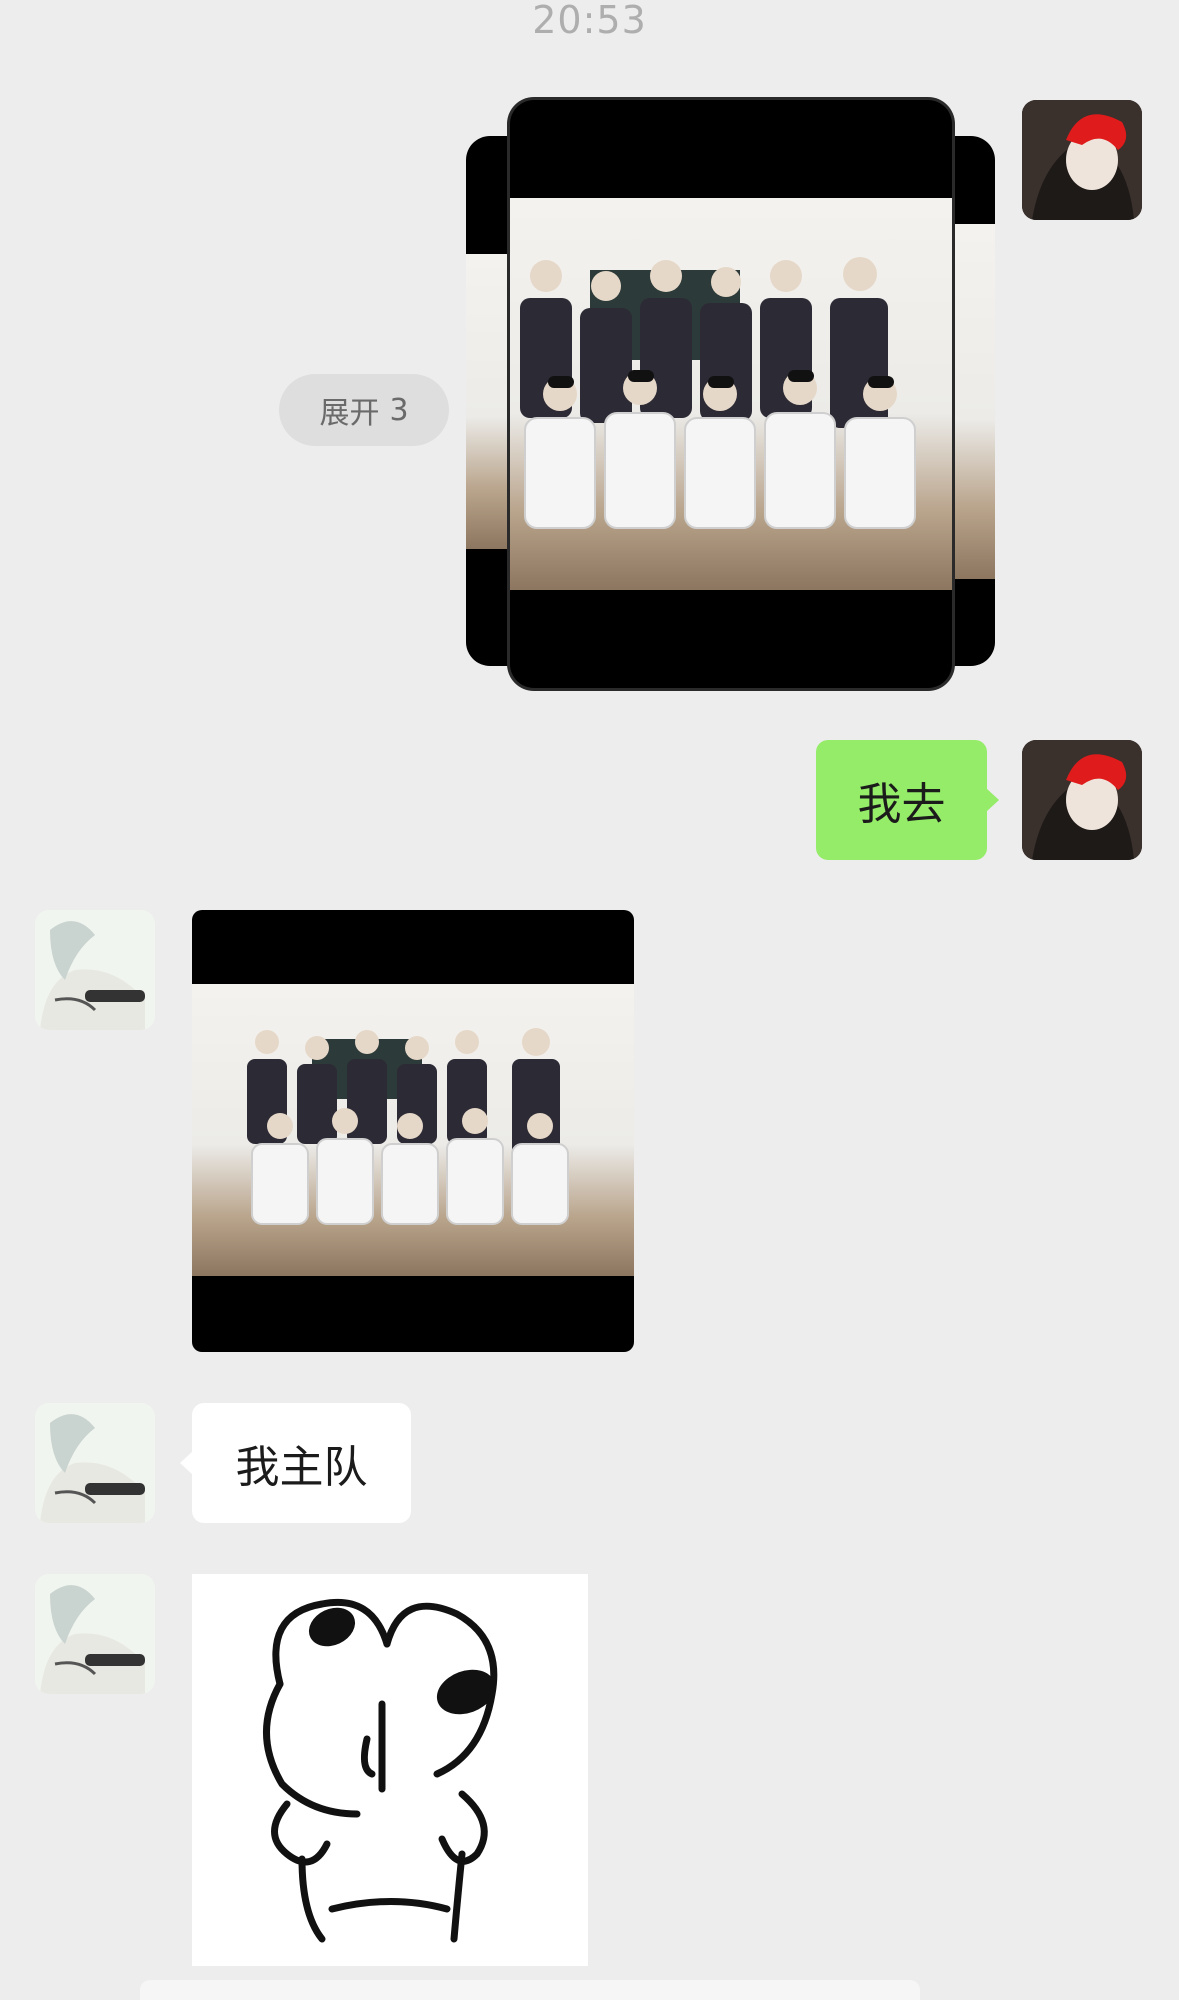 This screenshot has width=1179, height=2000. Describe the element at coordinates (901, 804) in the screenshot. I see `message-text: 我去` at that location.